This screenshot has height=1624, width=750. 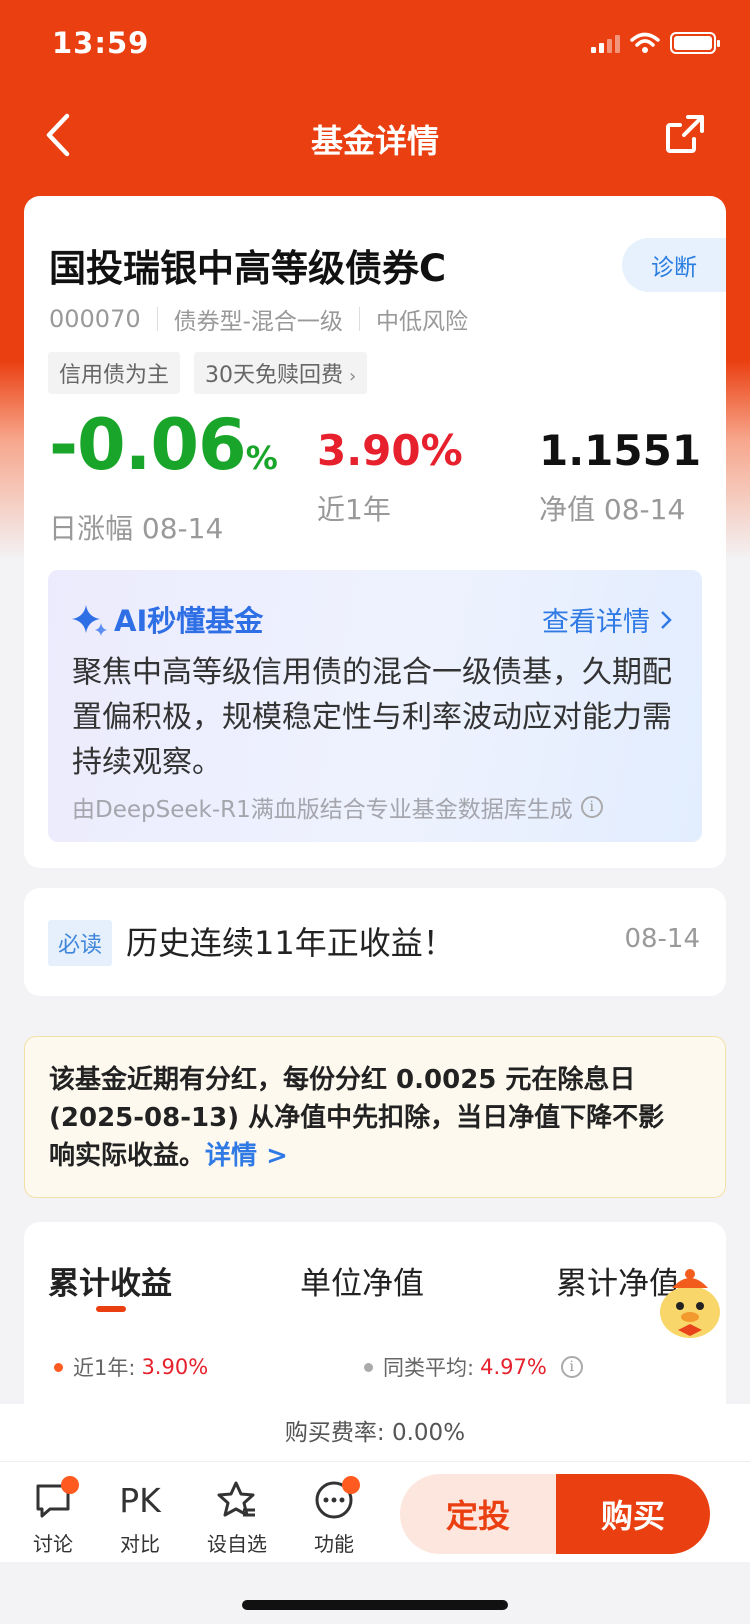 I want to click on fund-tags: 信用债为主 30天免赎回费 ›, so click(x=208, y=373).